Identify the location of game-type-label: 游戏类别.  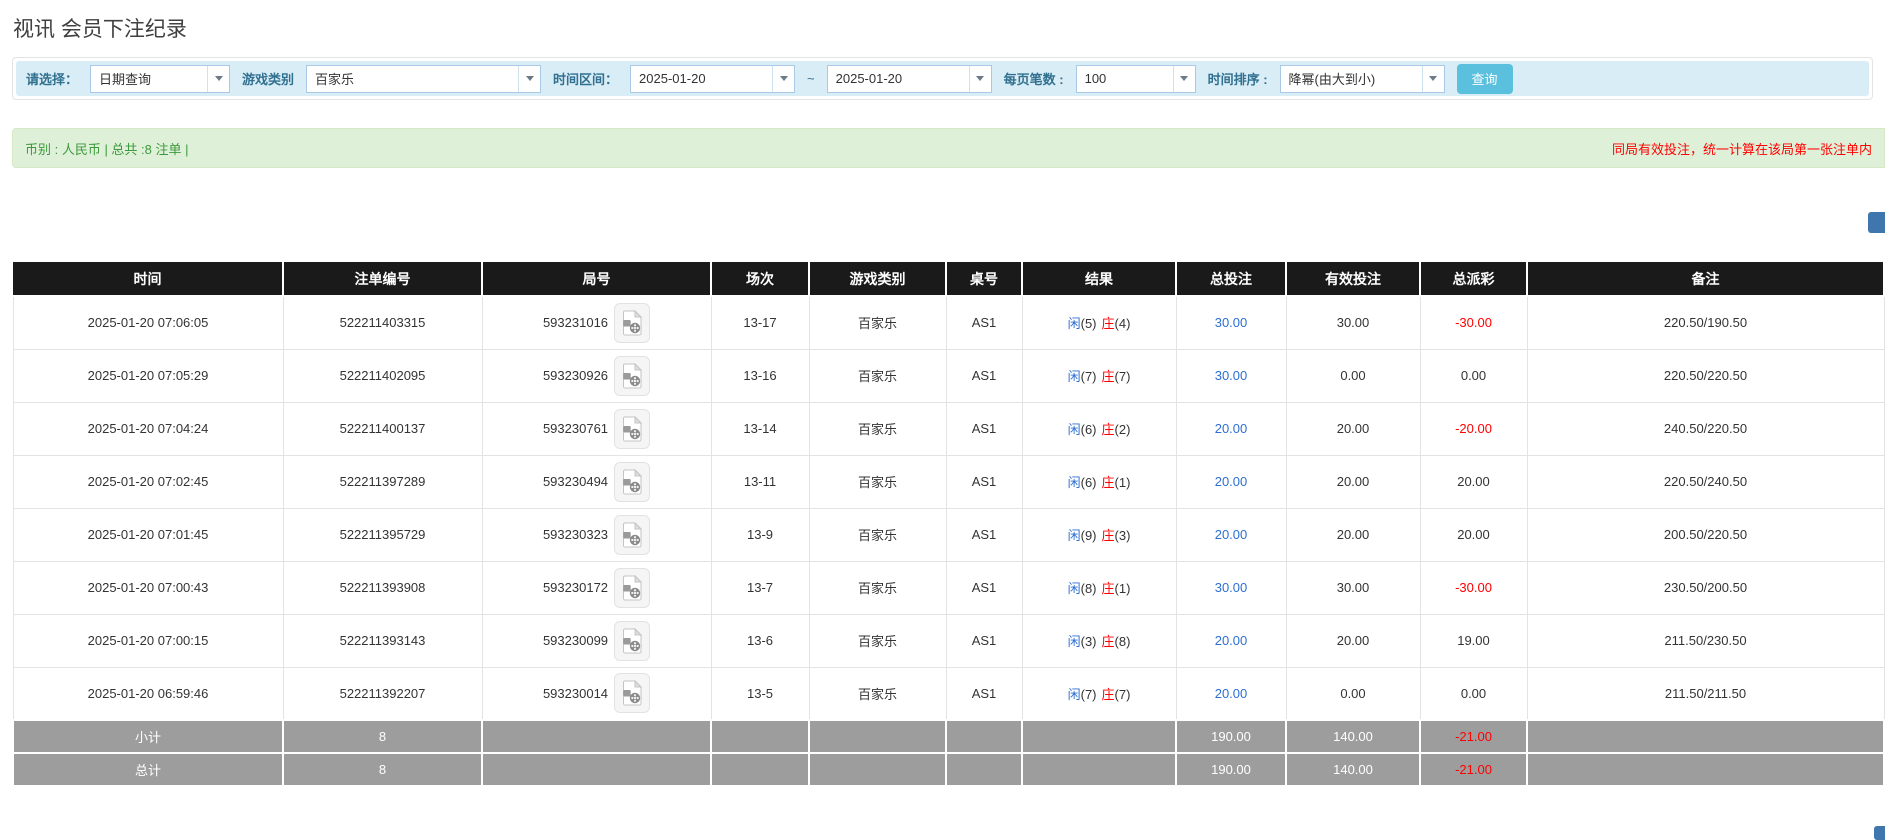
(268, 79).